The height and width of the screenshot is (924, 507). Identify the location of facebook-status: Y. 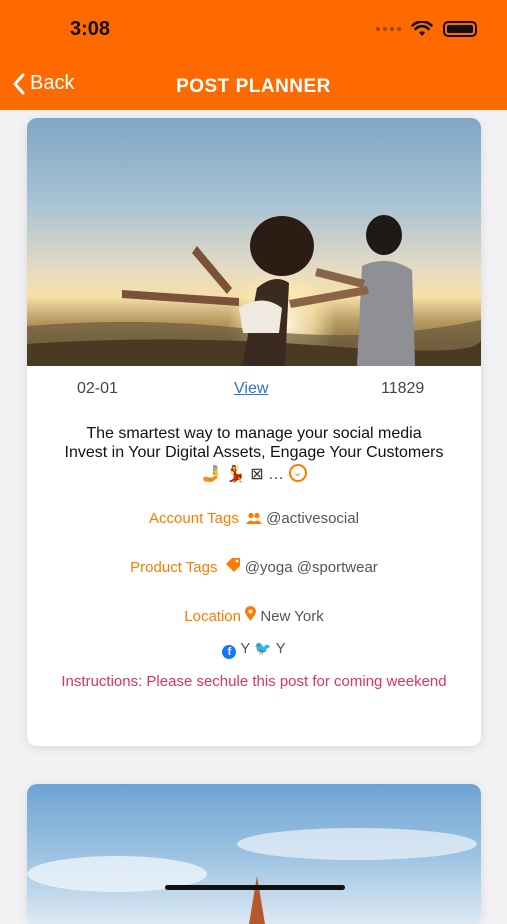
(245, 648).